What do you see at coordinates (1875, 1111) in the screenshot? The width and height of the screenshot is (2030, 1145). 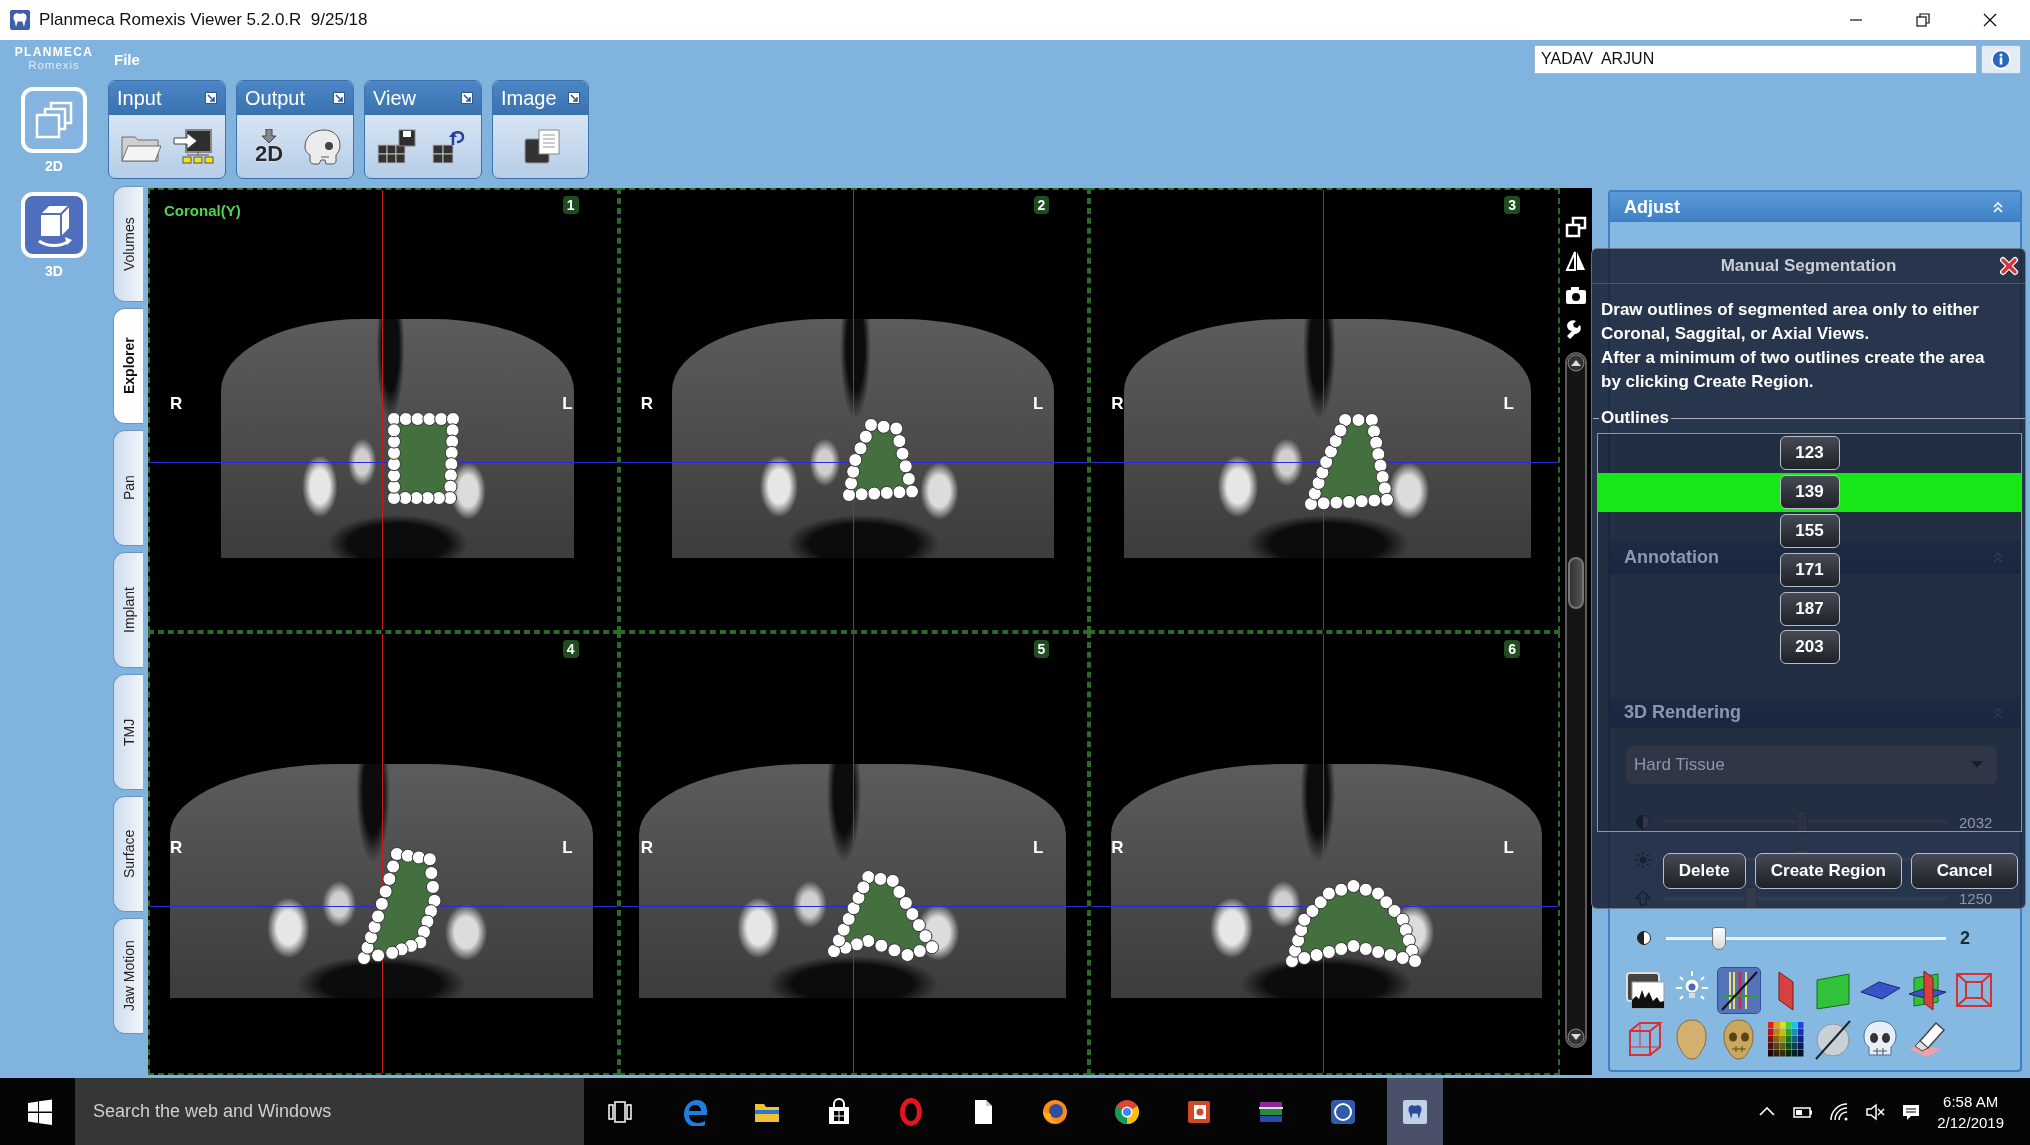 I see `speaker-muted-icon` at bounding box center [1875, 1111].